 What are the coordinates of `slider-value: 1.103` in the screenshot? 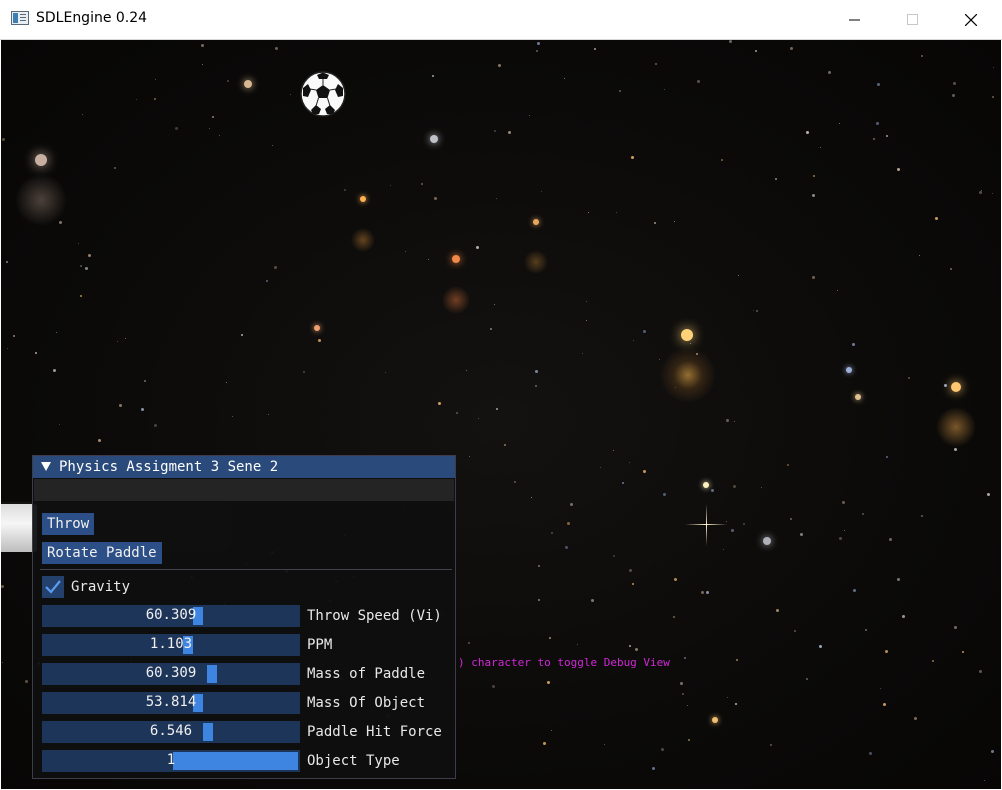 It's located at (171, 644).